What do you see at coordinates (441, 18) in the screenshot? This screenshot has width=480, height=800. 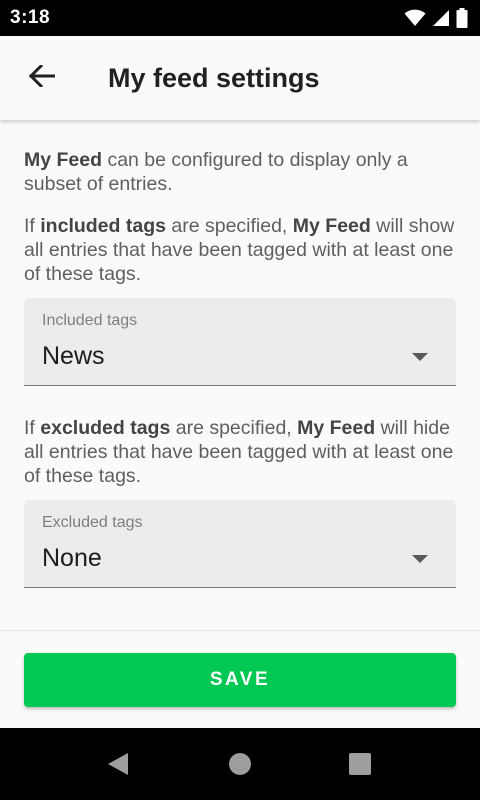 I see `cell-signal-icon` at bounding box center [441, 18].